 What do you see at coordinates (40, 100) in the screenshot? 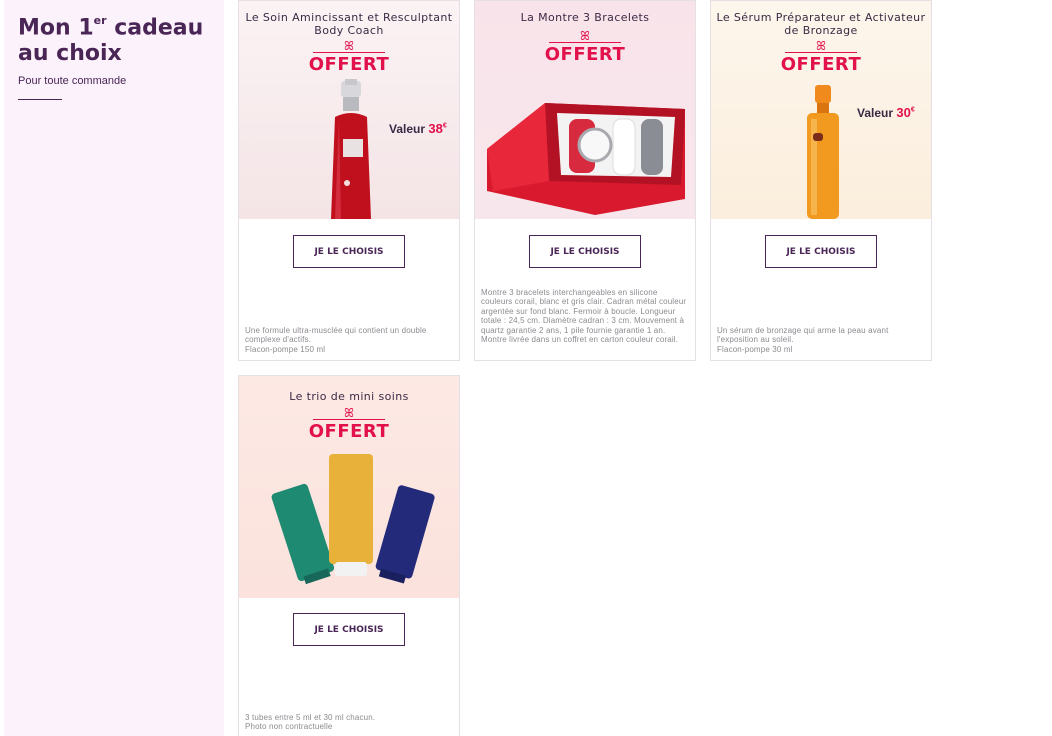
I see `sidebar-divider` at bounding box center [40, 100].